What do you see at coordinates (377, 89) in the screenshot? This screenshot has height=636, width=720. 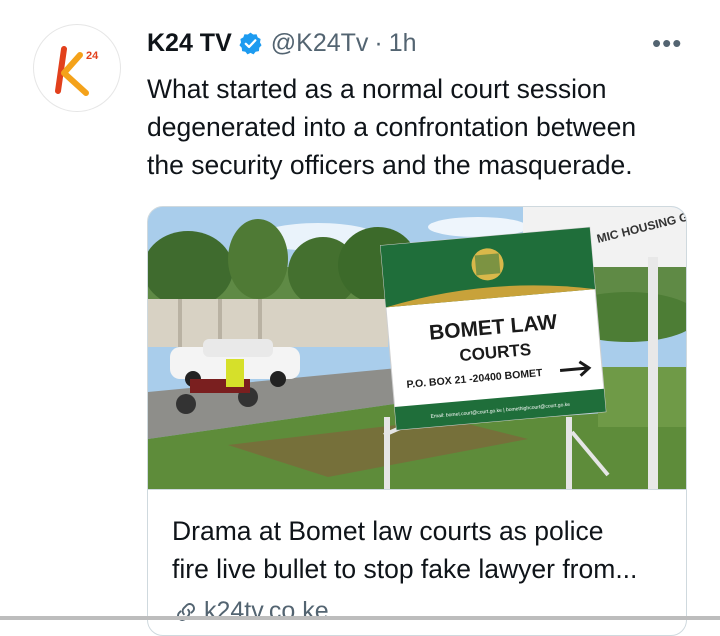 I see `tweet-text-line: What started as a normal court session` at bounding box center [377, 89].